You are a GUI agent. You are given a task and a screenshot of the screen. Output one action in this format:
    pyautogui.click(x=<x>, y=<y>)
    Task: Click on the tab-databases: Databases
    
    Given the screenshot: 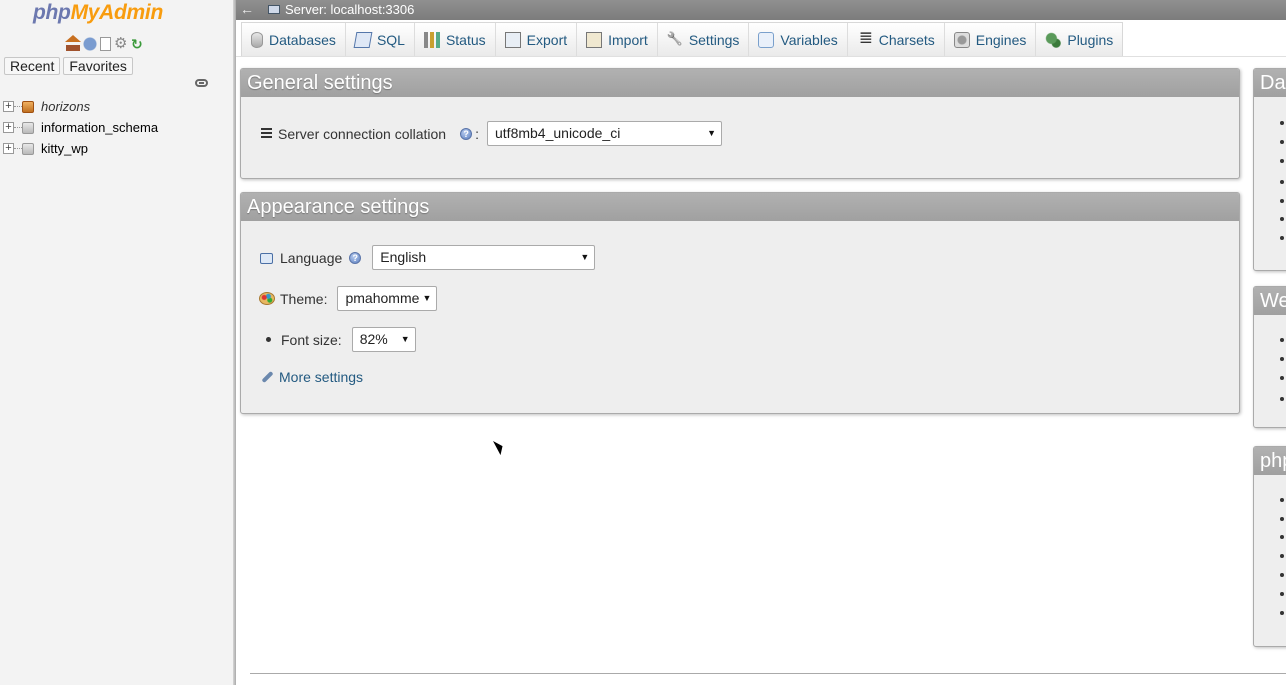 What is the action you would take?
    pyautogui.click(x=294, y=39)
    